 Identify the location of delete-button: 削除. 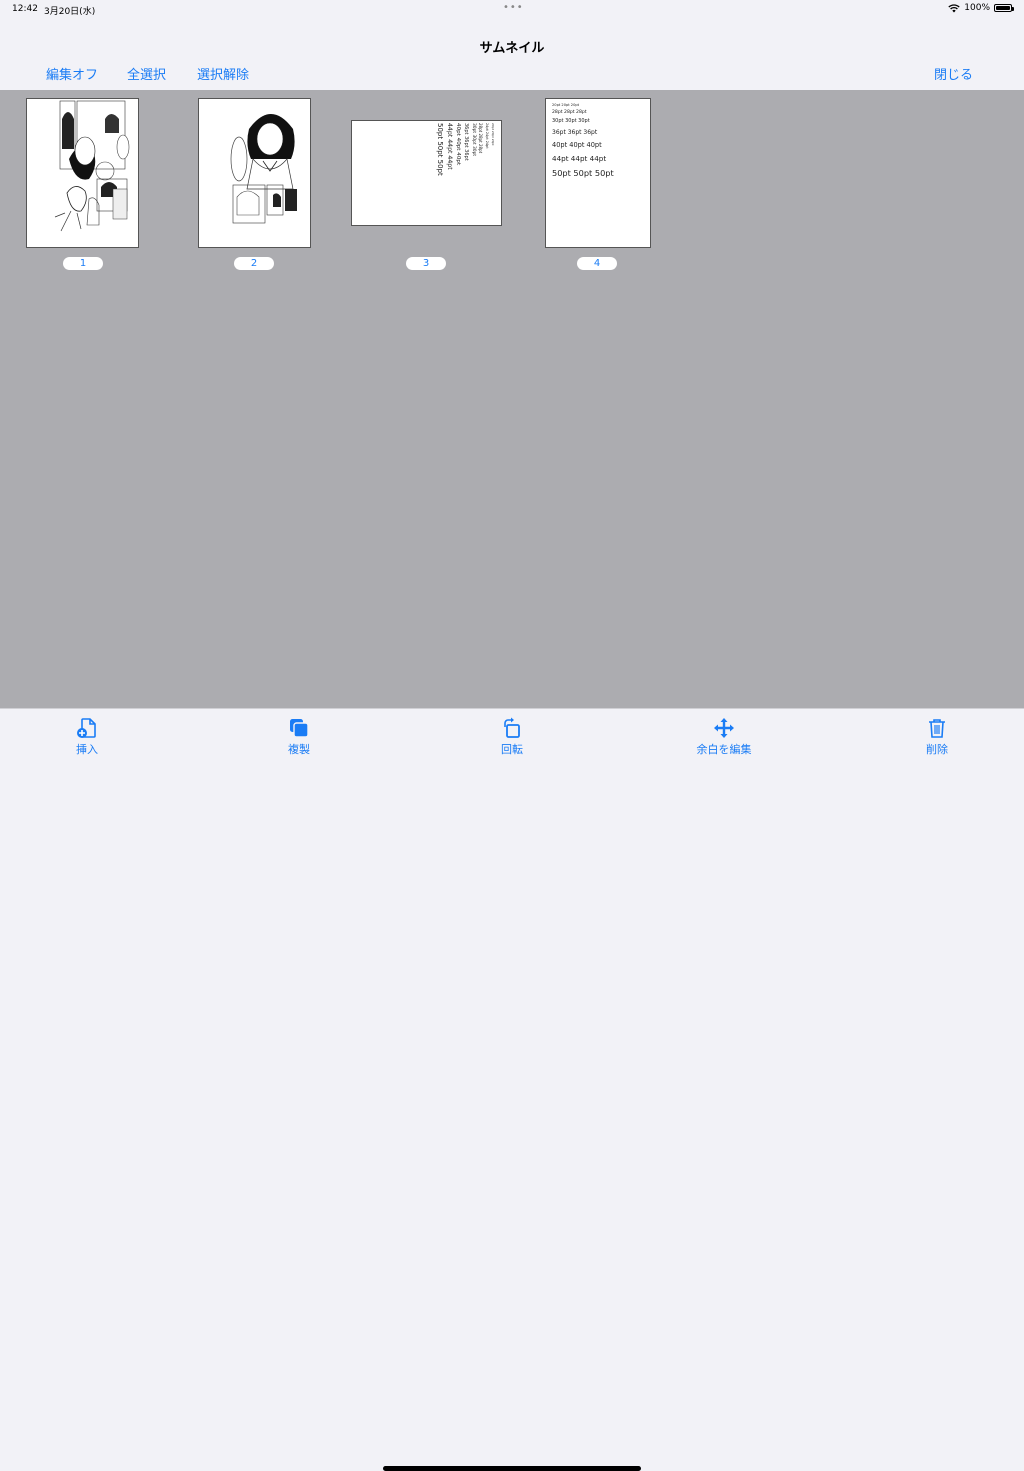
(937, 737).